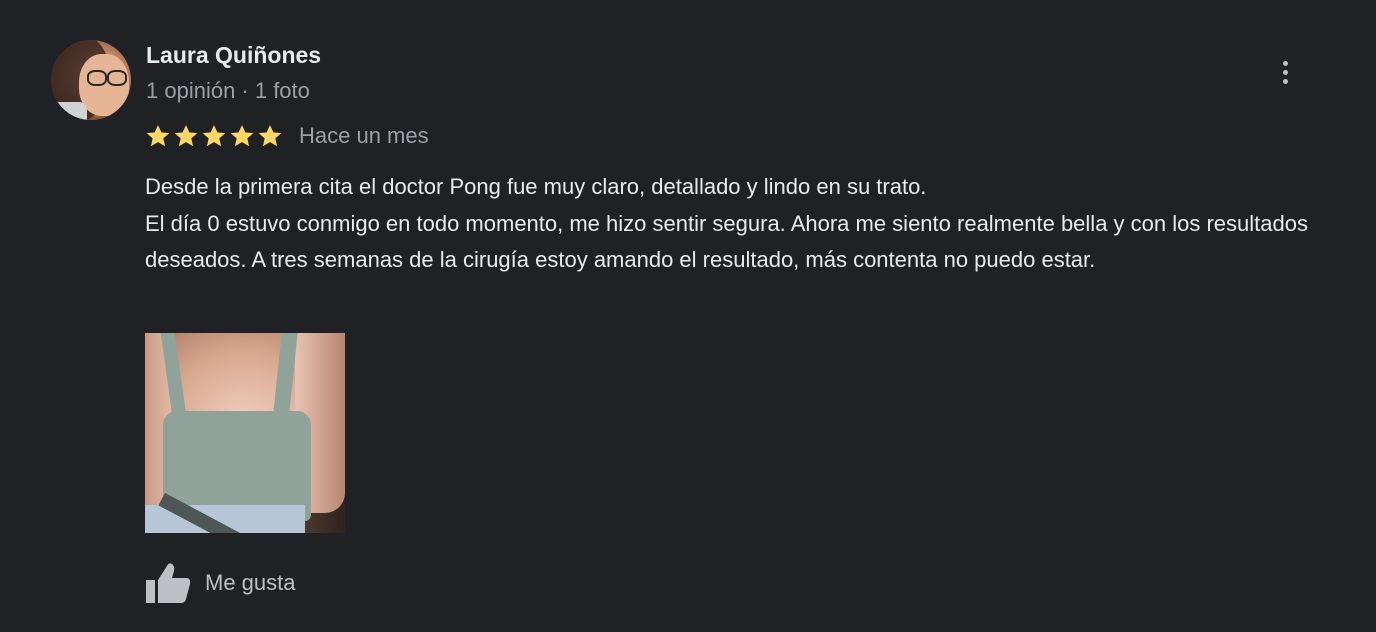 The height and width of the screenshot is (632, 1376). Describe the element at coordinates (364, 135) in the screenshot. I see `review-time: Hace un mes` at that location.